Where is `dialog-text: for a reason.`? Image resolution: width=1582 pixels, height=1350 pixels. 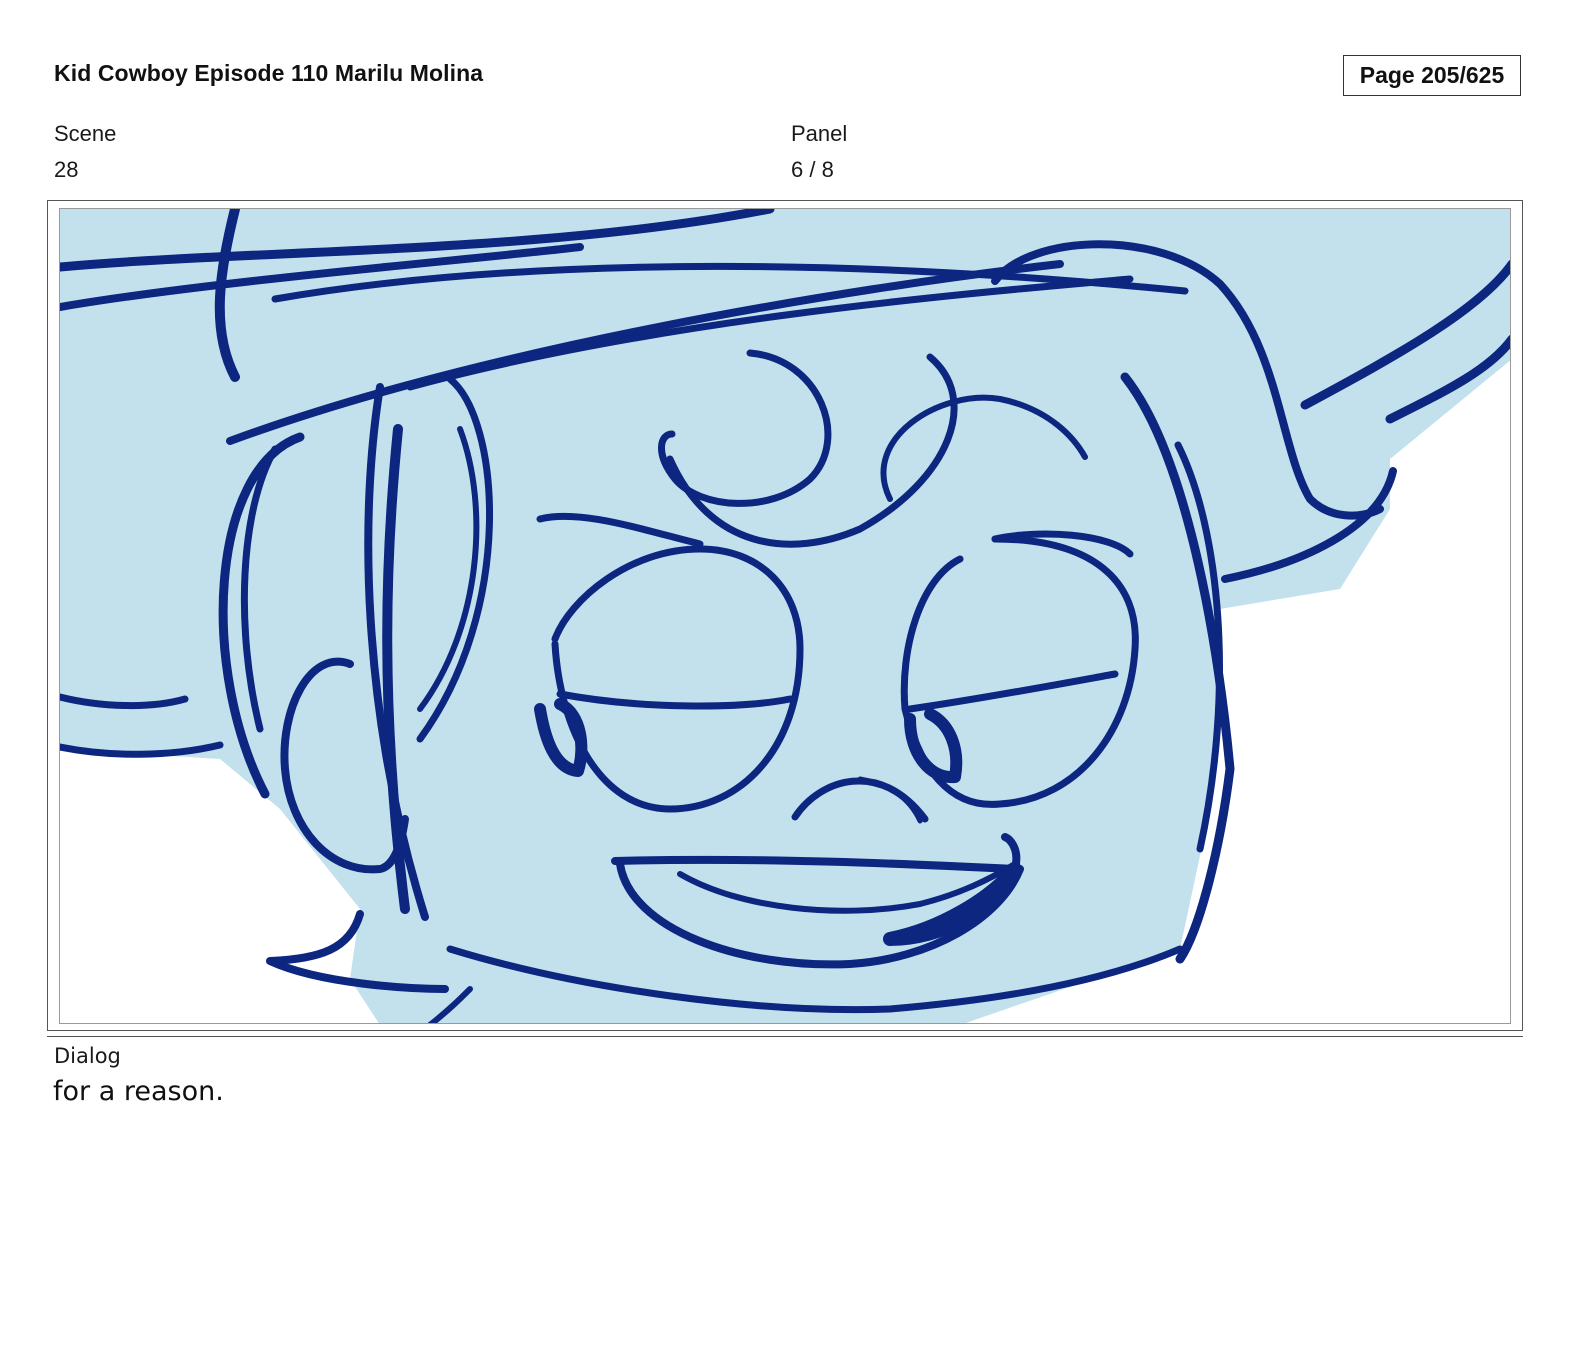 dialog-text: for a reason. is located at coordinates (138, 1091).